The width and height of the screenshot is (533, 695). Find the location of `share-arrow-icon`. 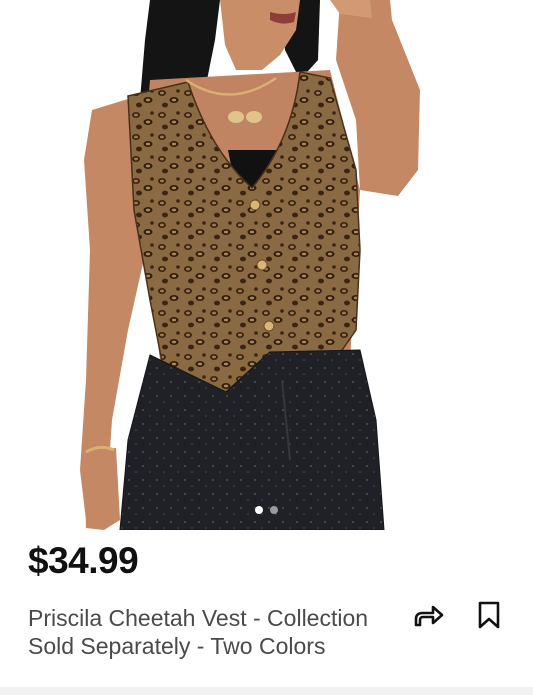

share-arrow-icon is located at coordinates (429, 617).